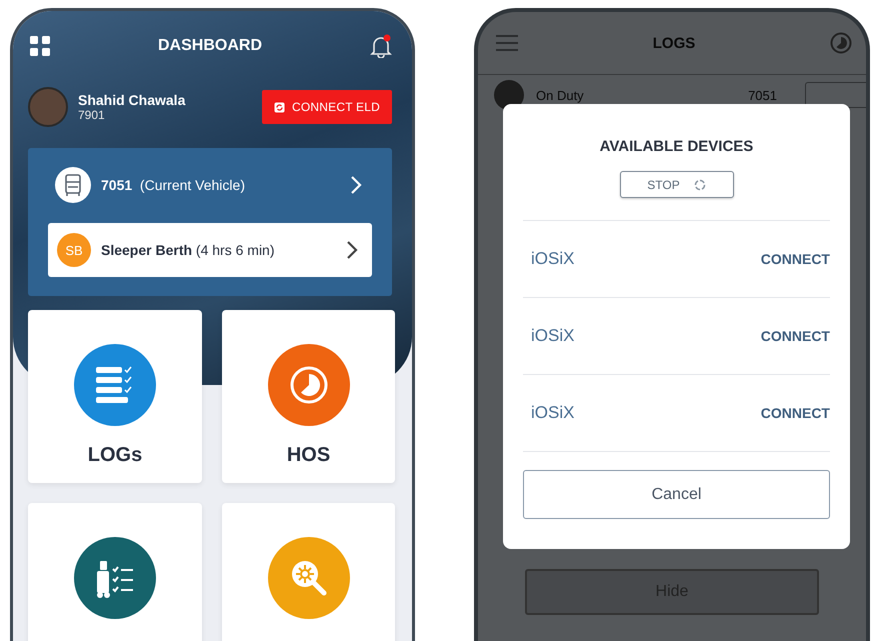 The height and width of the screenshot is (641, 880). What do you see at coordinates (210, 46) in the screenshot?
I see `screen-title: DASHBOARD` at bounding box center [210, 46].